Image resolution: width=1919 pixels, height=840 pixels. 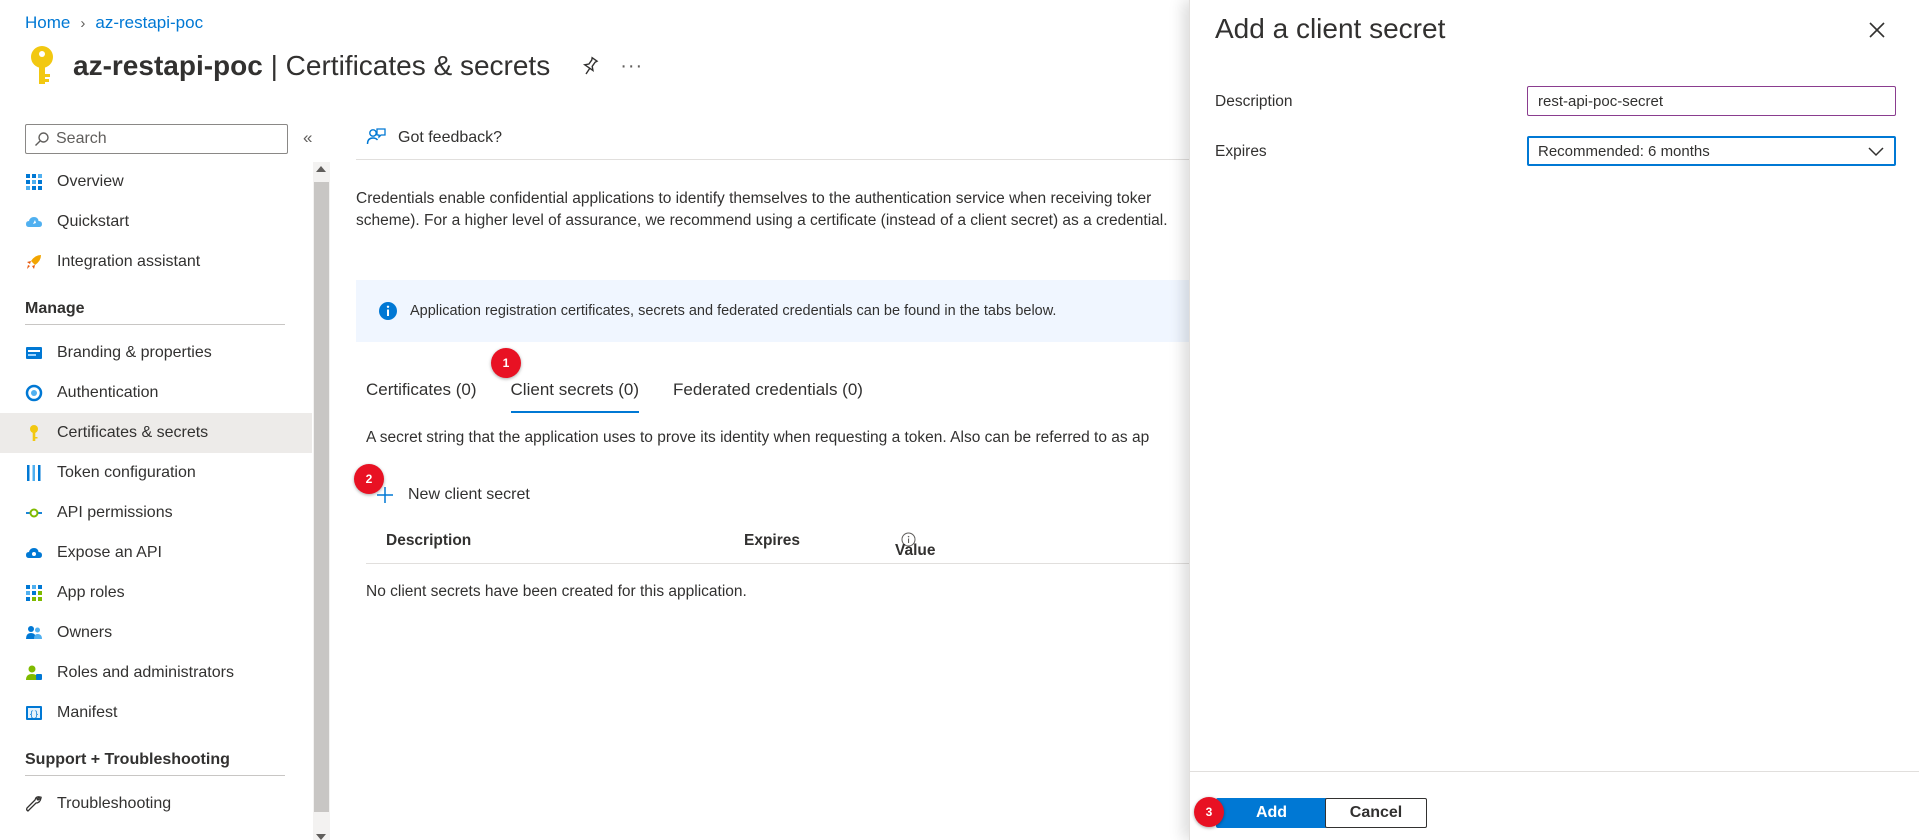 I want to click on chevron-right-icon: ›, so click(x=83, y=23).